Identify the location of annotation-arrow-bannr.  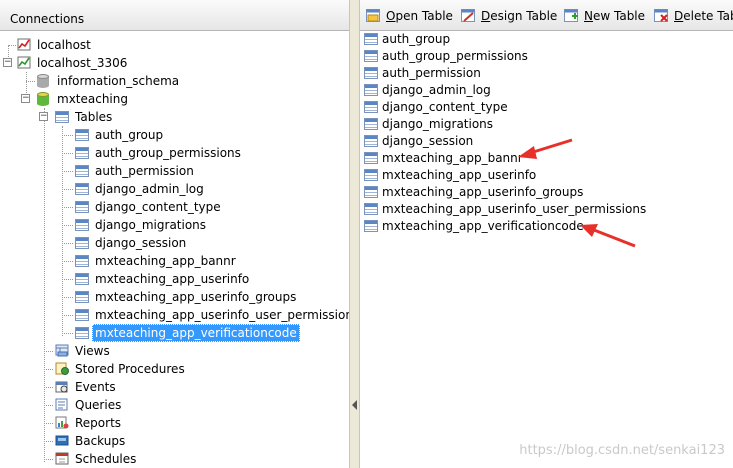
(545, 148).